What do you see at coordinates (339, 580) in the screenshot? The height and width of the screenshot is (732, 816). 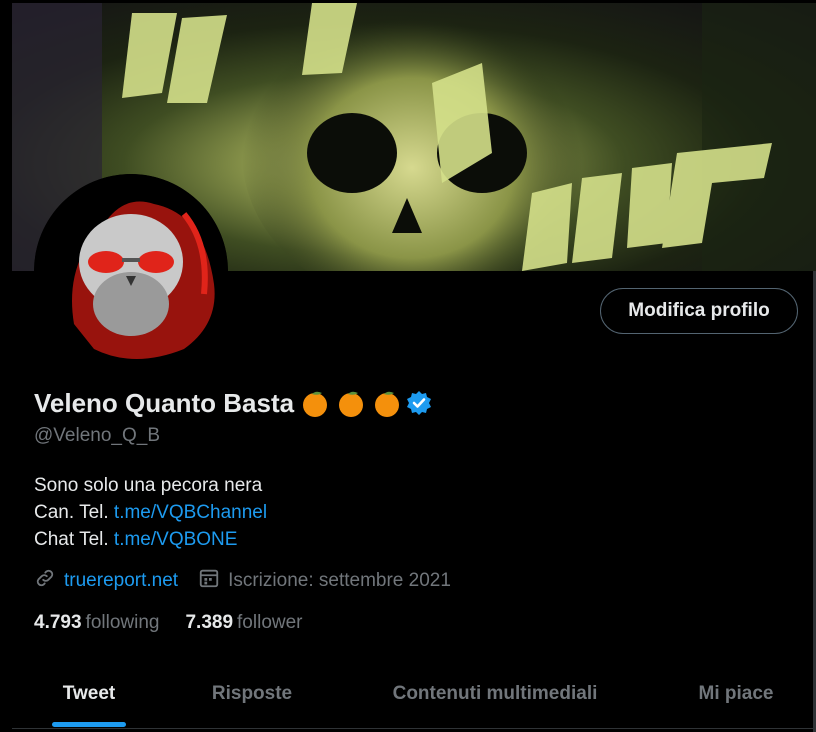 I see `join-date: Iscrizione: settembre 2021` at bounding box center [339, 580].